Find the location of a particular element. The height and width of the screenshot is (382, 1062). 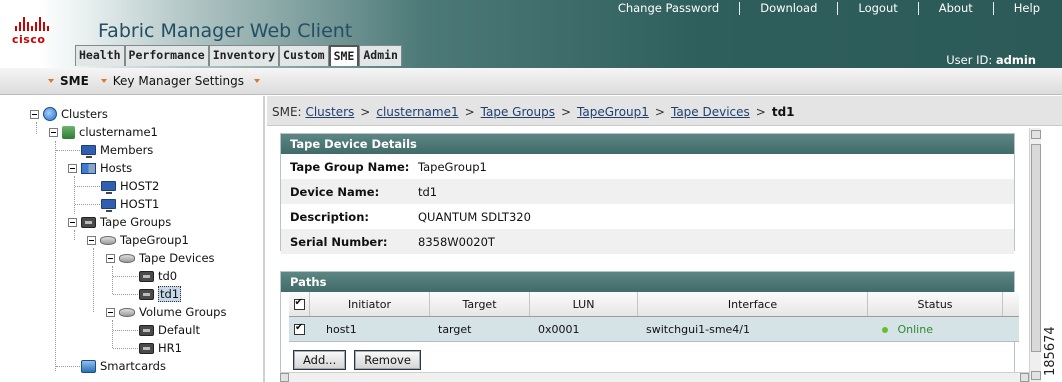

tree-node-smartcards: Smartcards is located at coordinates (123, 366).